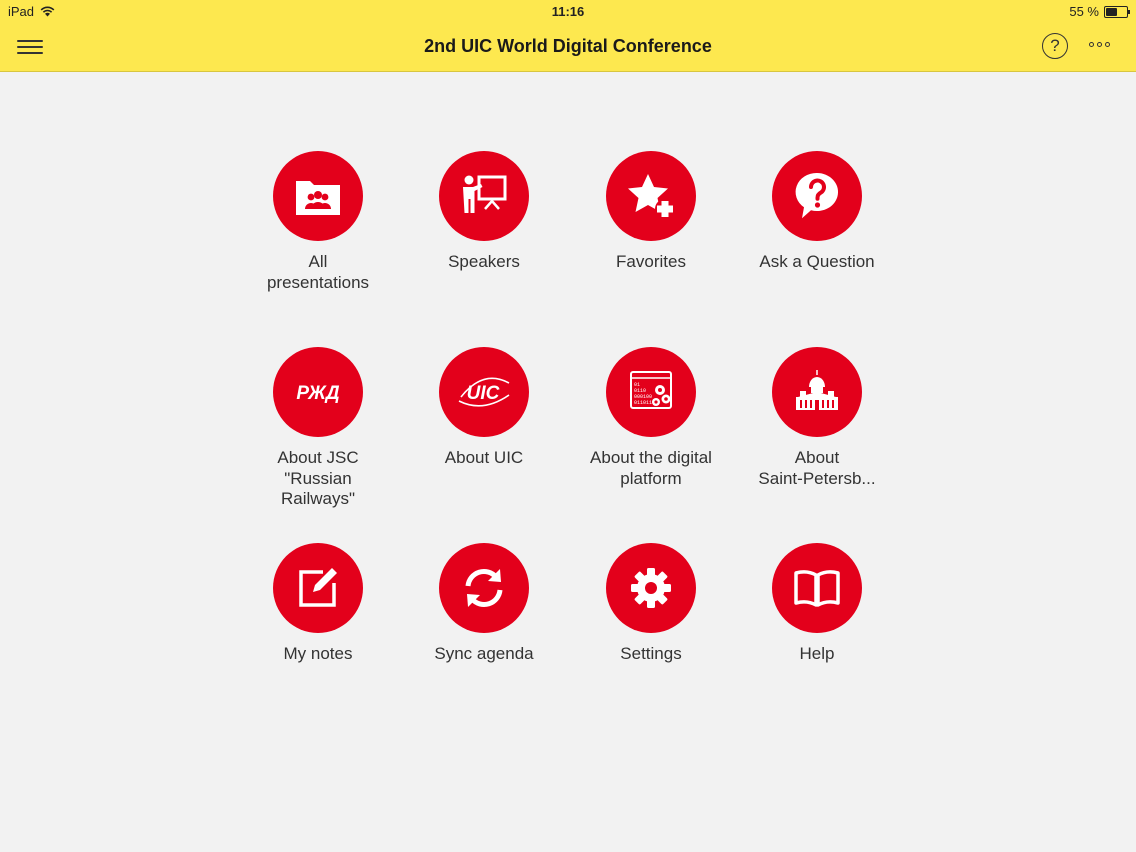  Describe the element at coordinates (651, 261) in the screenshot. I see `tile-label: Favorites` at that location.